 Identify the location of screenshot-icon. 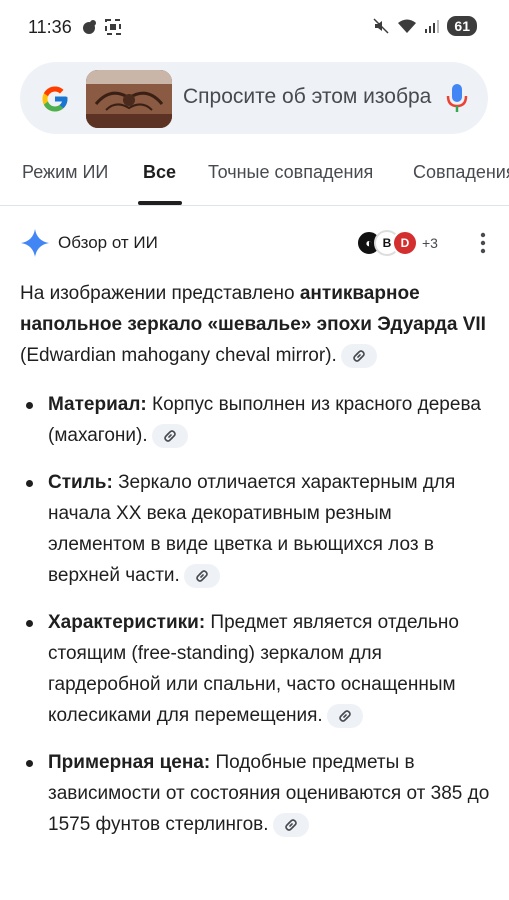
(113, 27).